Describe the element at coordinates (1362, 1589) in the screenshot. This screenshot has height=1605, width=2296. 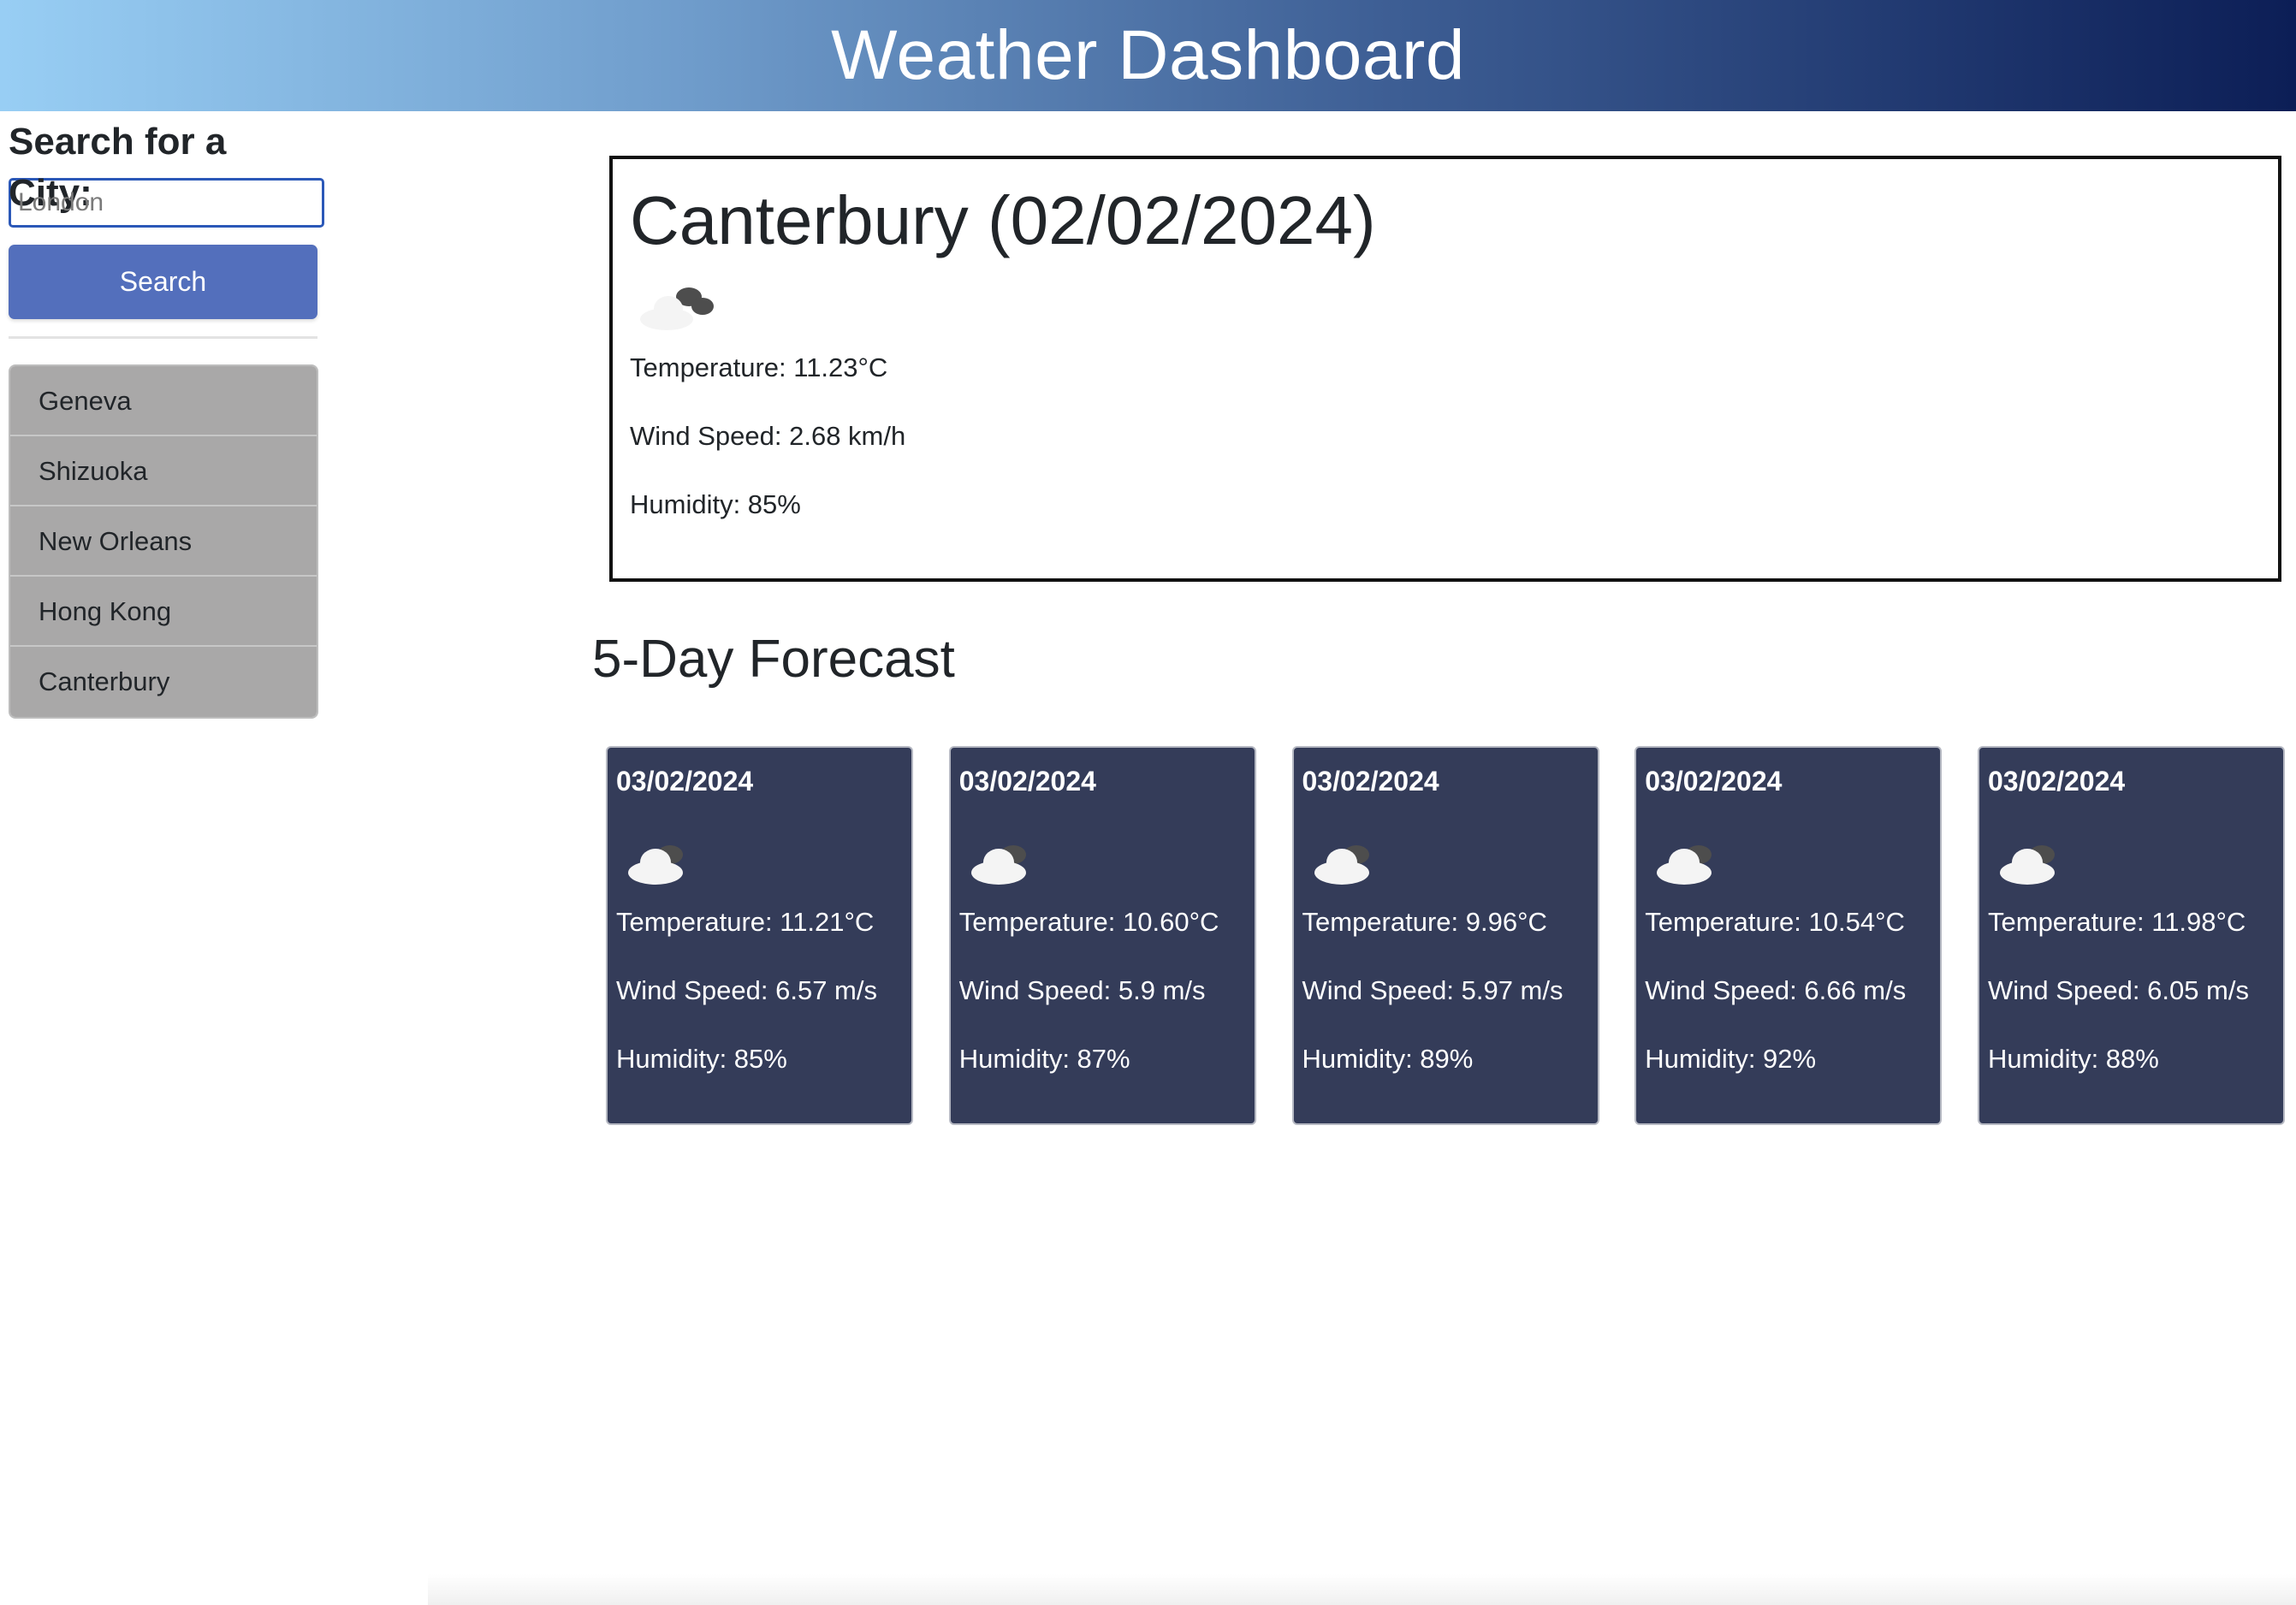
I see `bottom-shadow` at that location.